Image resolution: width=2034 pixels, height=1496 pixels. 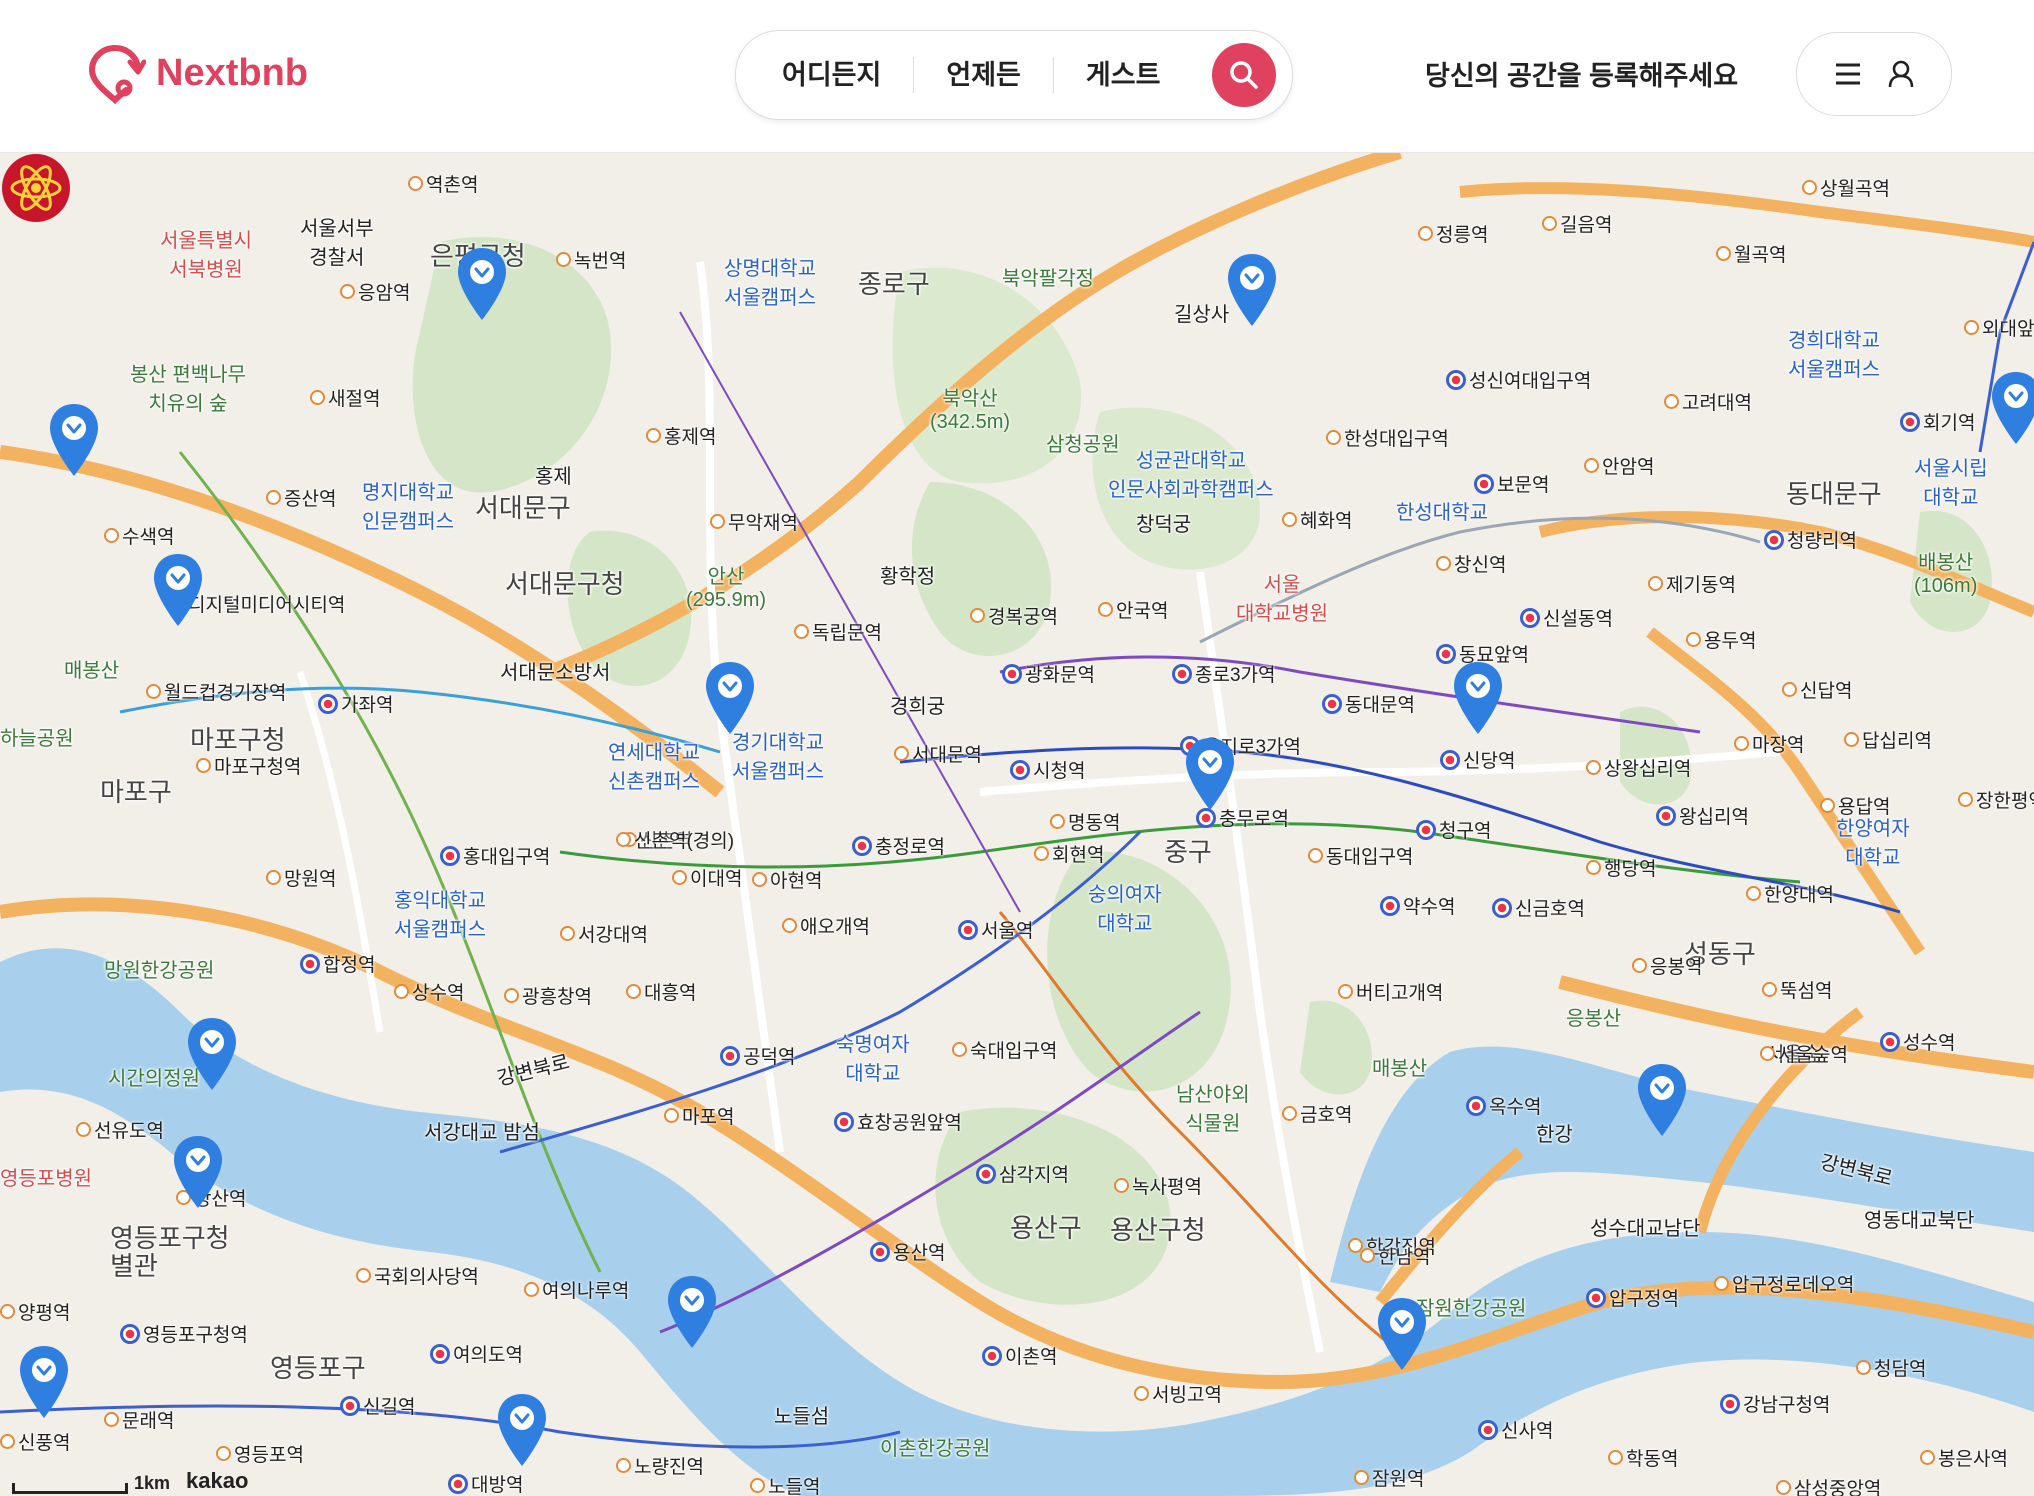 I want to click on search-submit-button, so click(x=1244, y=75).